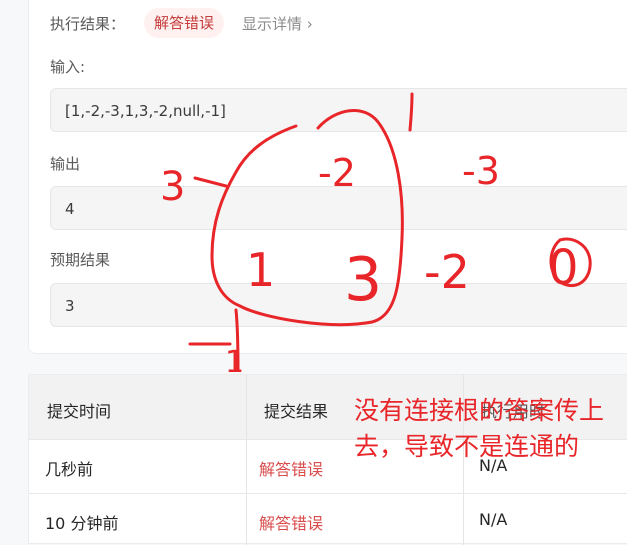 This screenshot has width=627, height=545. I want to click on header-submit-time: 提交时间, so click(79, 411).